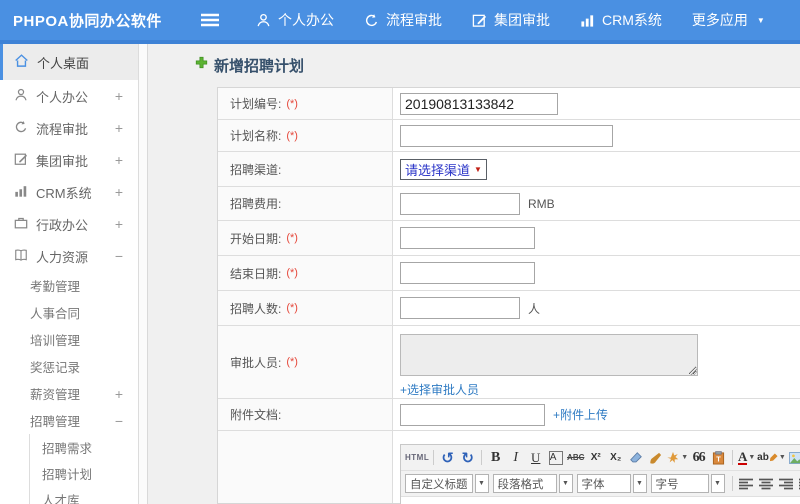 The width and height of the screenshot is (800, 504). What do you see at coordinates (371, 20) in the screenshot?
I see `flow-icon` at bounding box center [371, 20].